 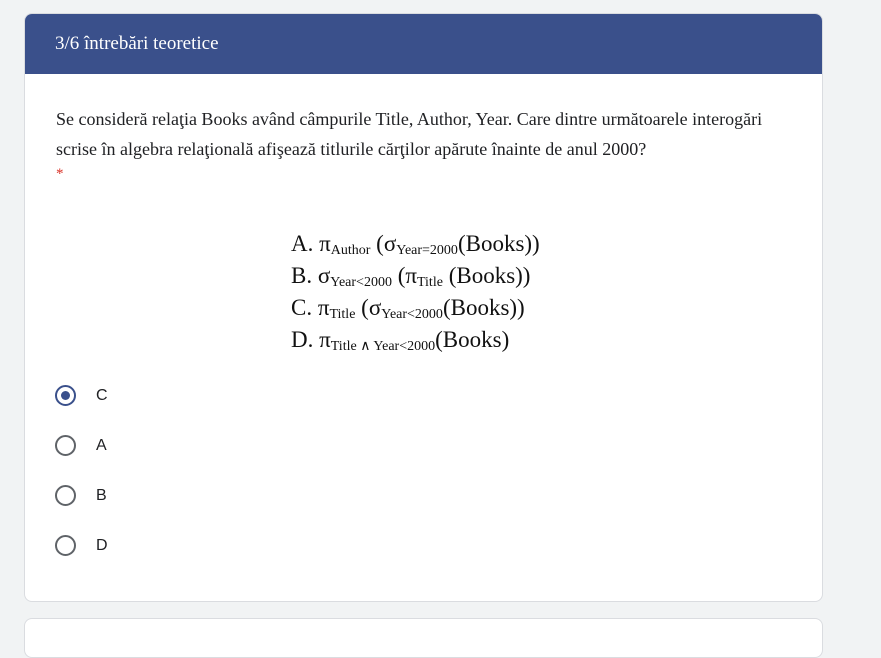 I want to click on option-b: B, so click(x=155, y=499).